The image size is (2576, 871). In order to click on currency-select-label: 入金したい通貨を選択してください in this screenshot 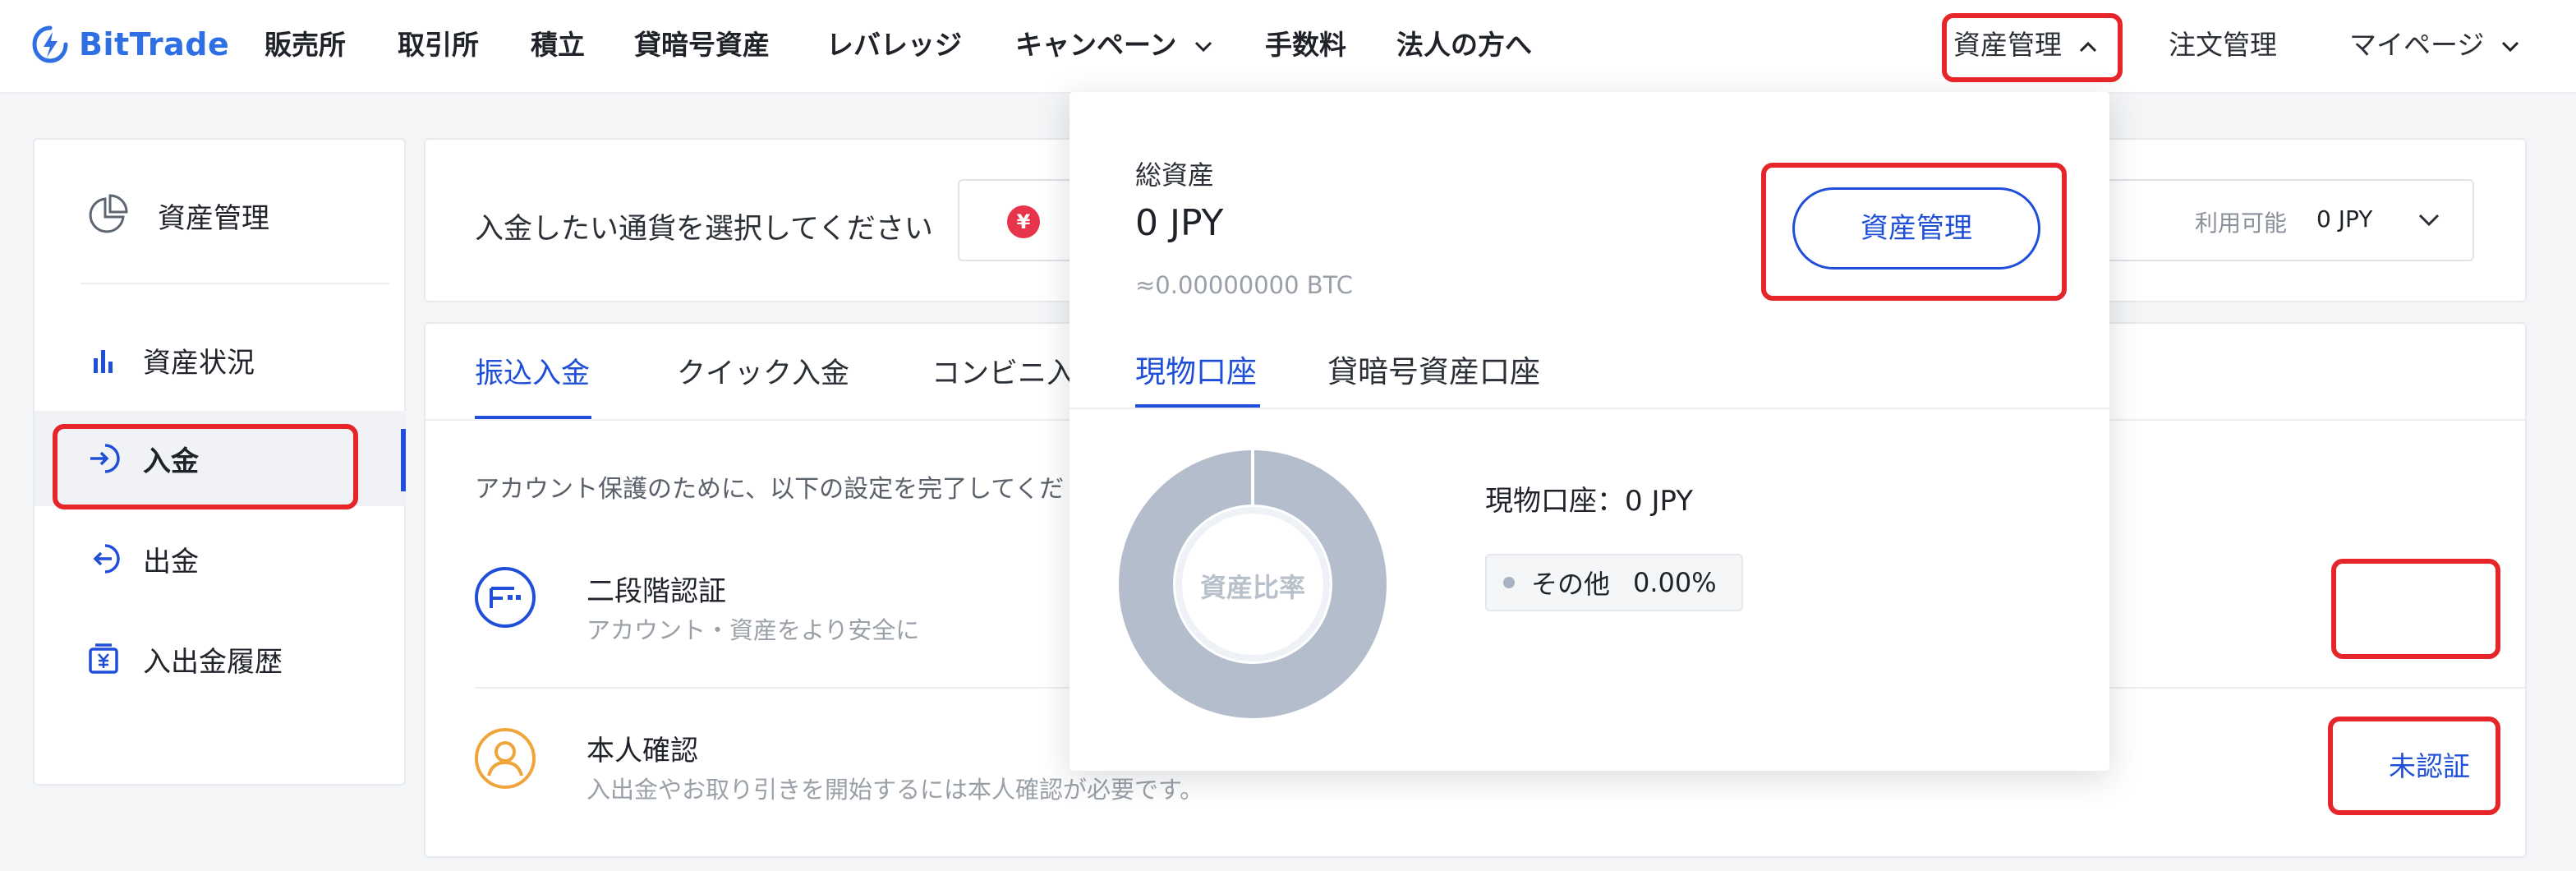, I will do `click(704, 229)`.